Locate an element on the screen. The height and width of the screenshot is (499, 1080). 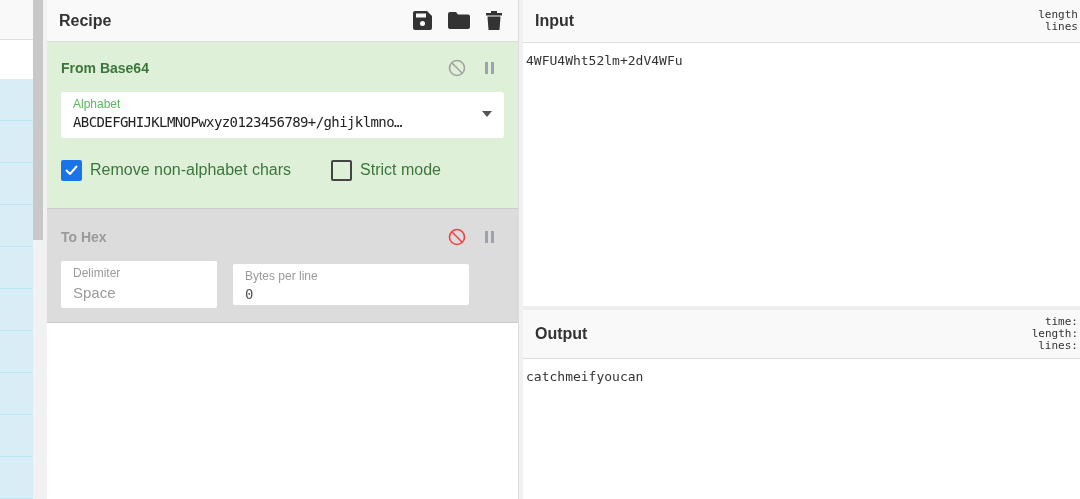
pane-title: Input is located at coordinates (555, 21).